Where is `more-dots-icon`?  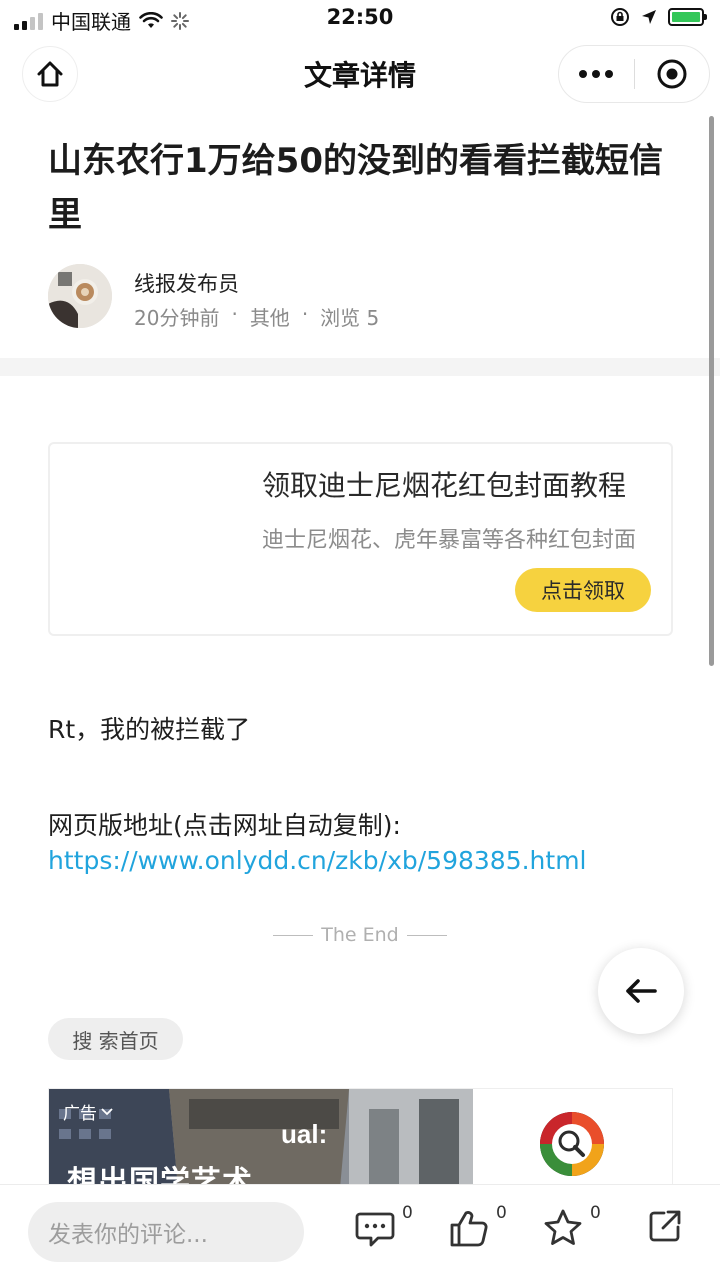 more-dots-icon is located at coordinates (596, 74).